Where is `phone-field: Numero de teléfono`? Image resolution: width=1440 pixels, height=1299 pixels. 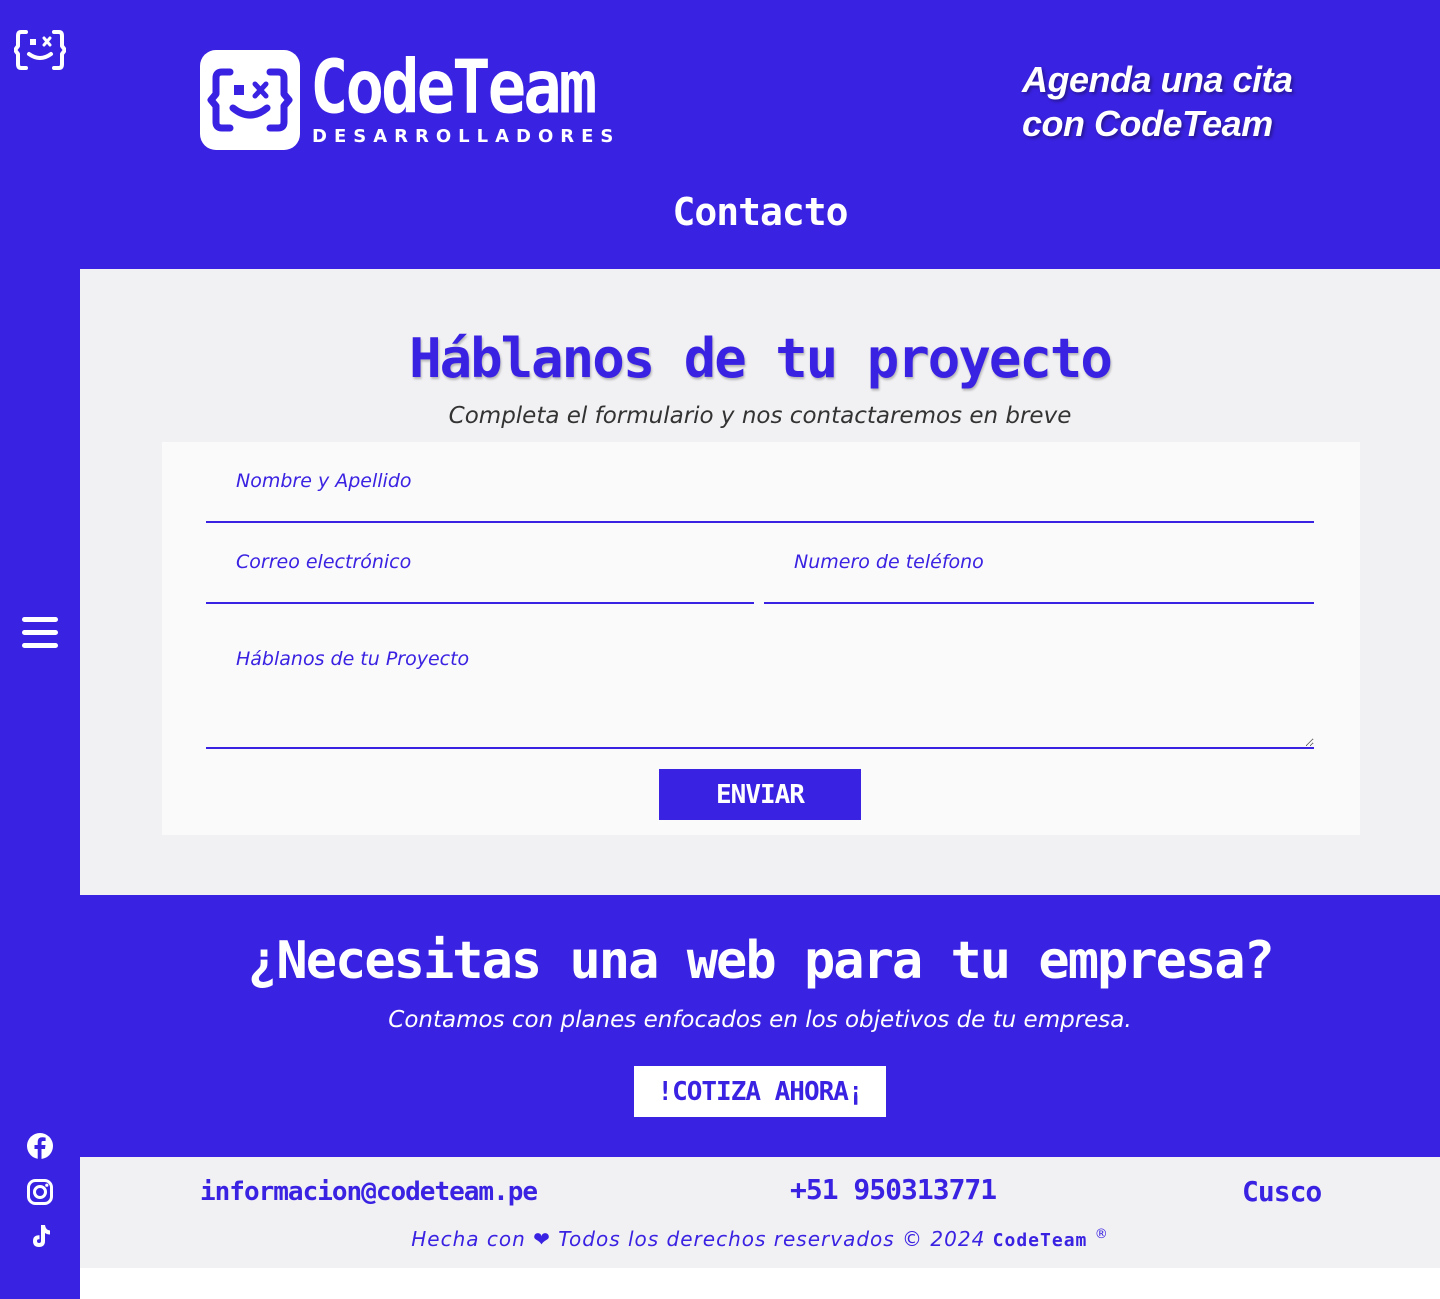 phone-field: Numero de teléfono is located at coordinates (1039, 563).